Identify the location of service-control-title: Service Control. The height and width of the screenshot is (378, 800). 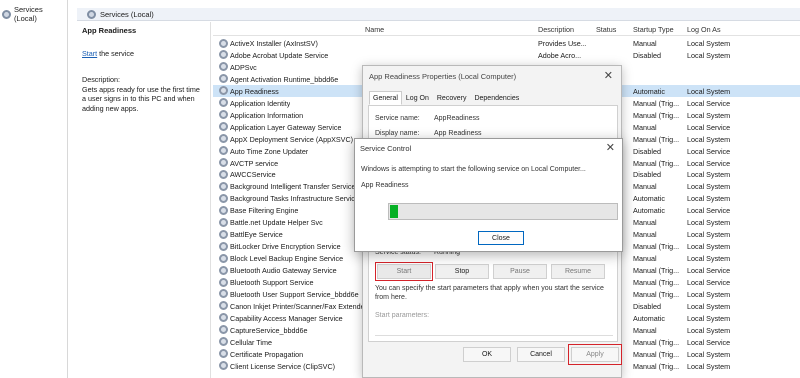
(386, 148).